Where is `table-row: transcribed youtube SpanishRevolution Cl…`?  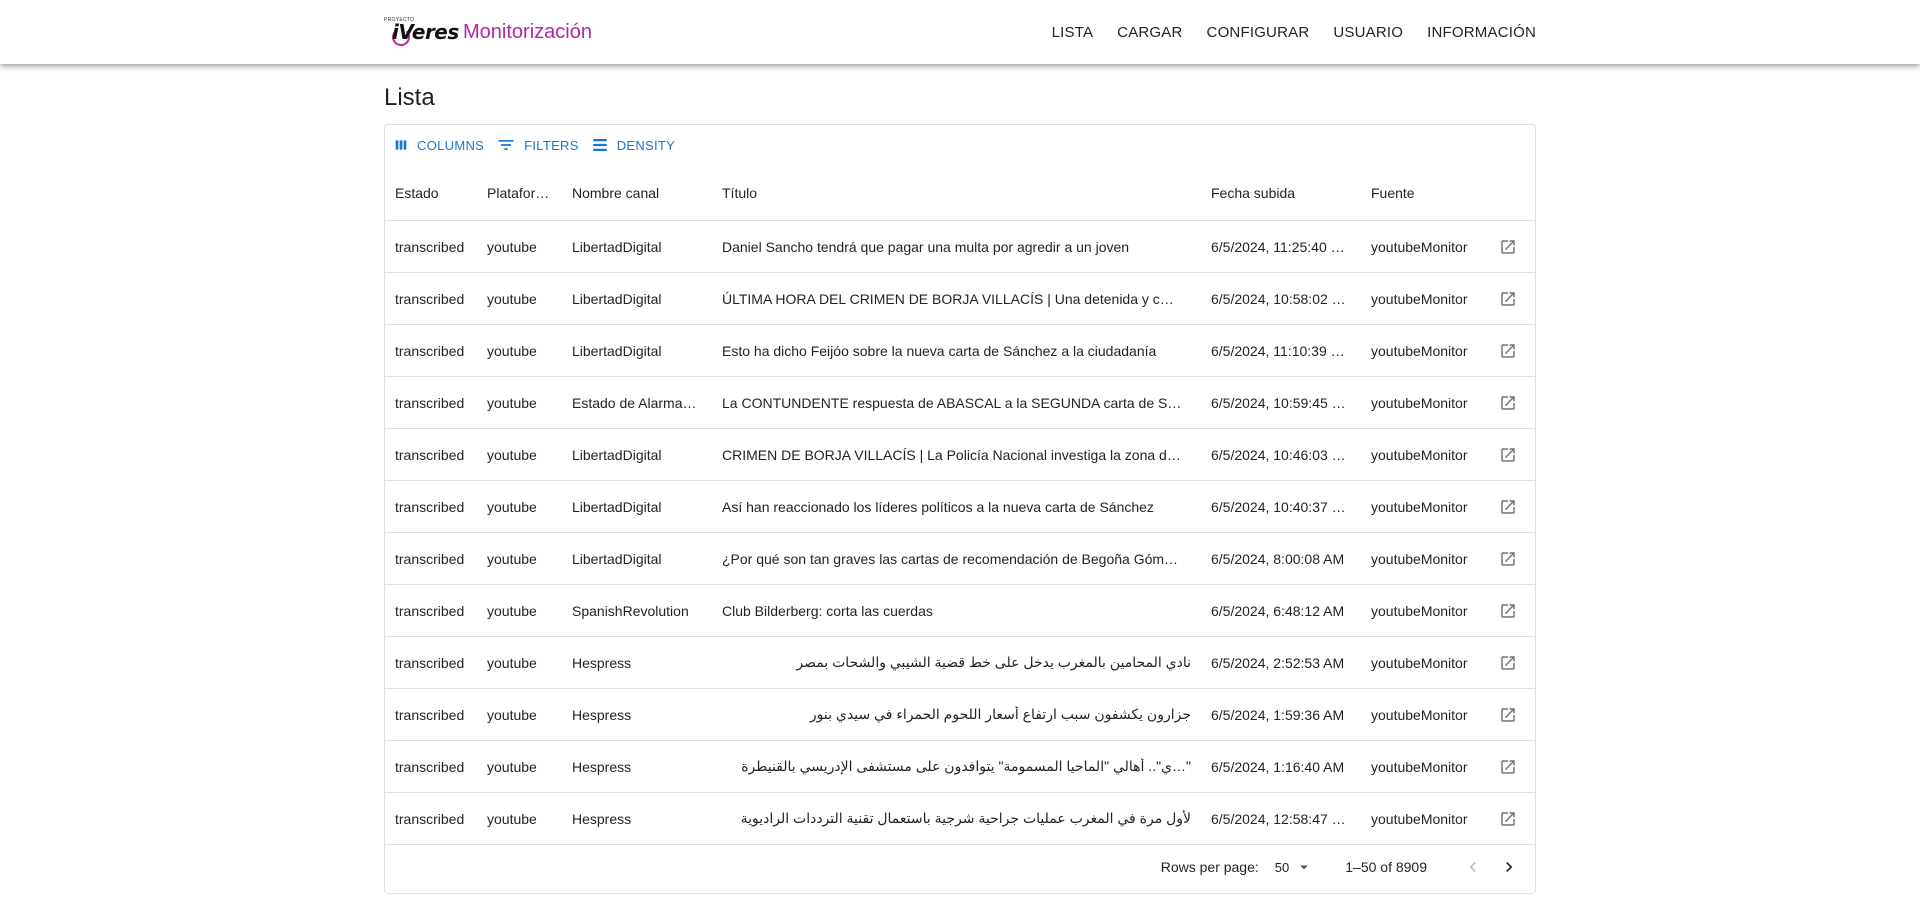 table-row: transcribed youtube SpanishRevolution Cl… is located at coordinates (960, 611).